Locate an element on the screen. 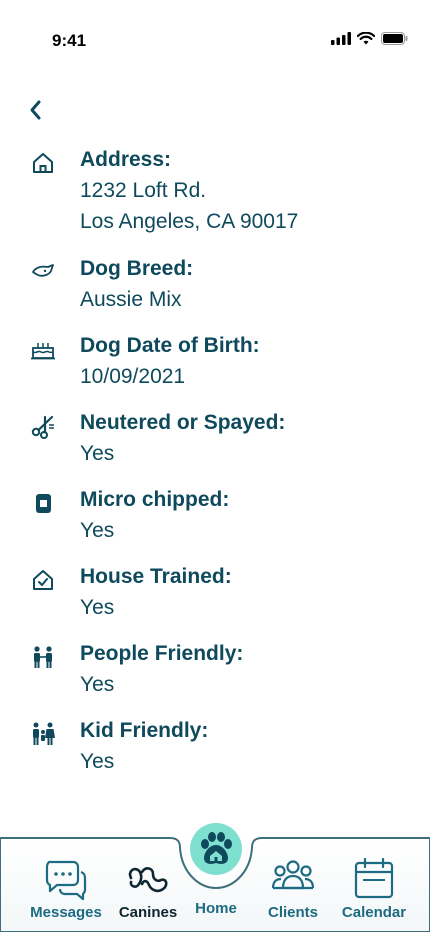  field-house-trained: House Trained: Yes is located at coordinates (220, 595).